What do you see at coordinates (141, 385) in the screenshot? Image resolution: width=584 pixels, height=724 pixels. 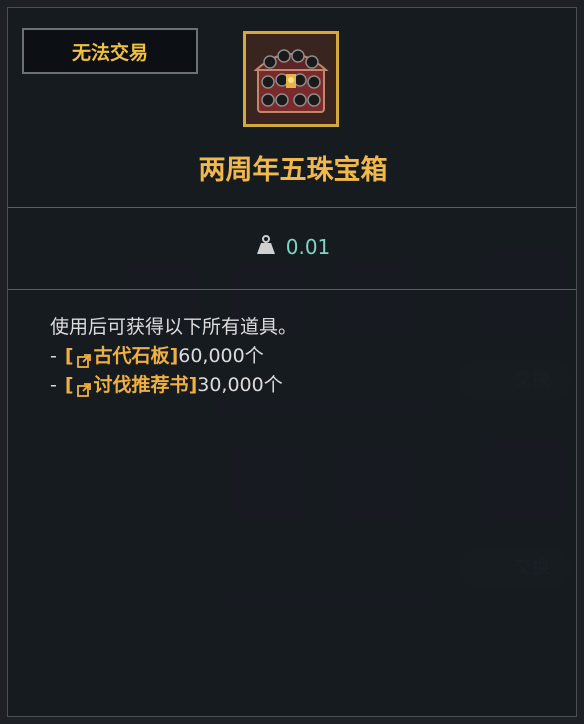 I see `reward-item-name: 讨伐推荐书` at bounding box center [141, 385].